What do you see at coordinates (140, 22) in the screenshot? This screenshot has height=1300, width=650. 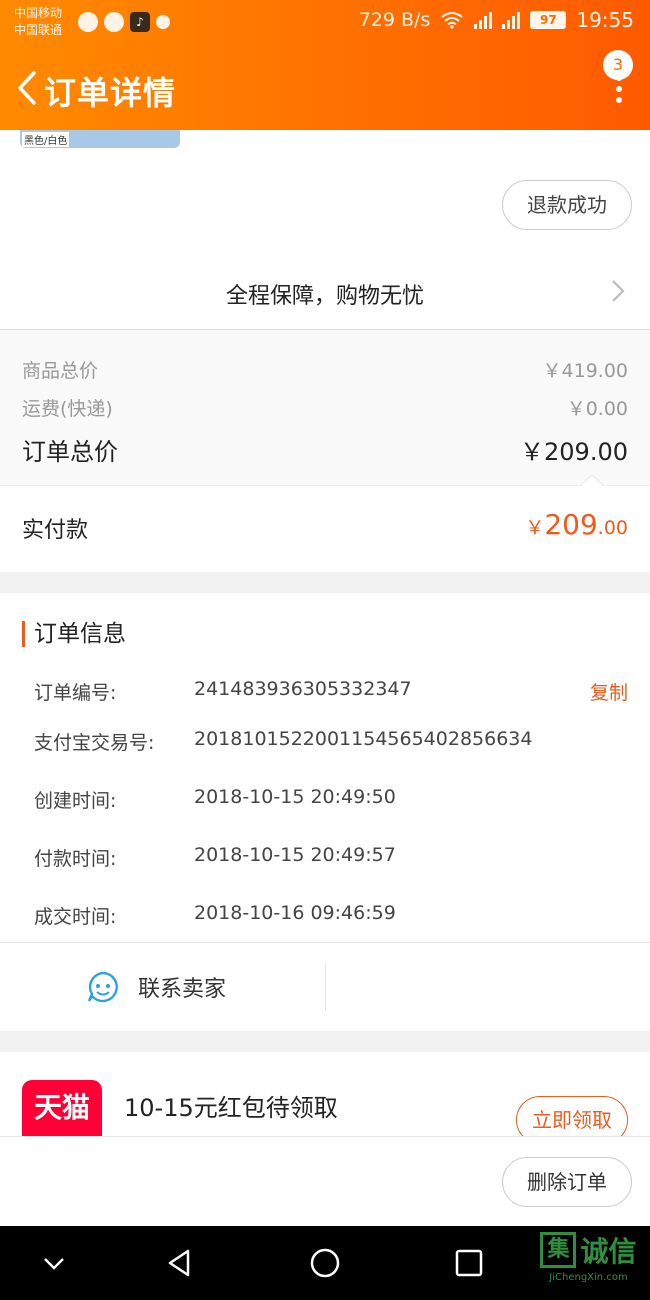 I see `tiktok-icon: ♪` at bounding box center [140, 22].